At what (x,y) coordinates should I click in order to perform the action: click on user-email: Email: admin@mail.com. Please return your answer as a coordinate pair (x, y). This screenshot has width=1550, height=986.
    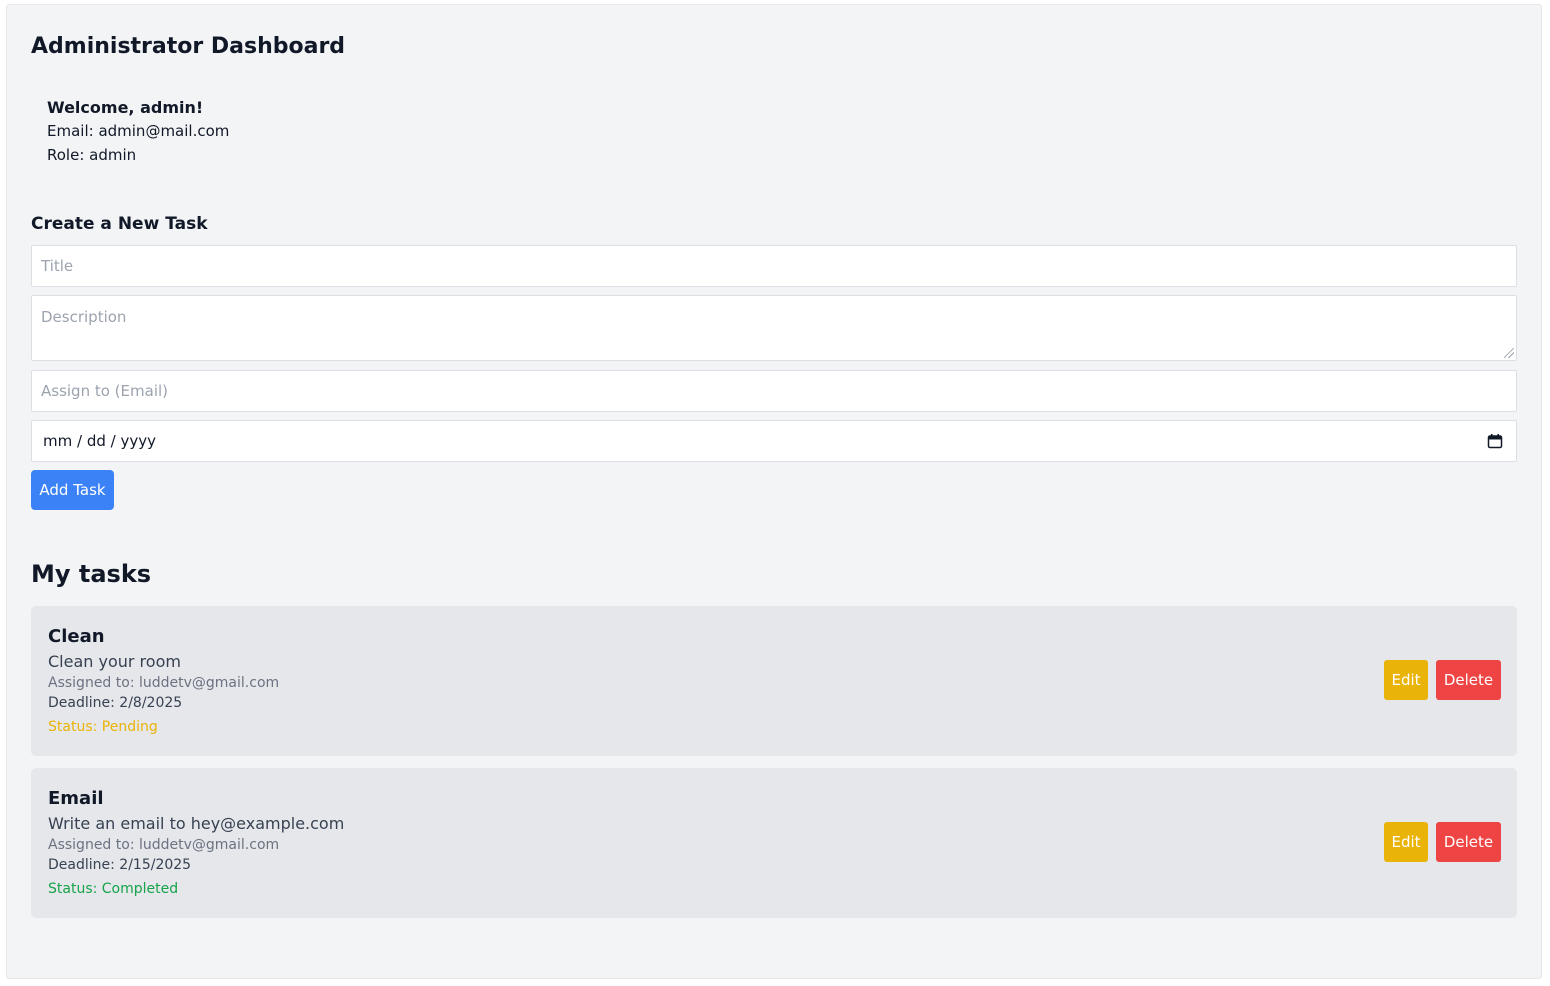
    Looking at the image, I should click on (138, 131).